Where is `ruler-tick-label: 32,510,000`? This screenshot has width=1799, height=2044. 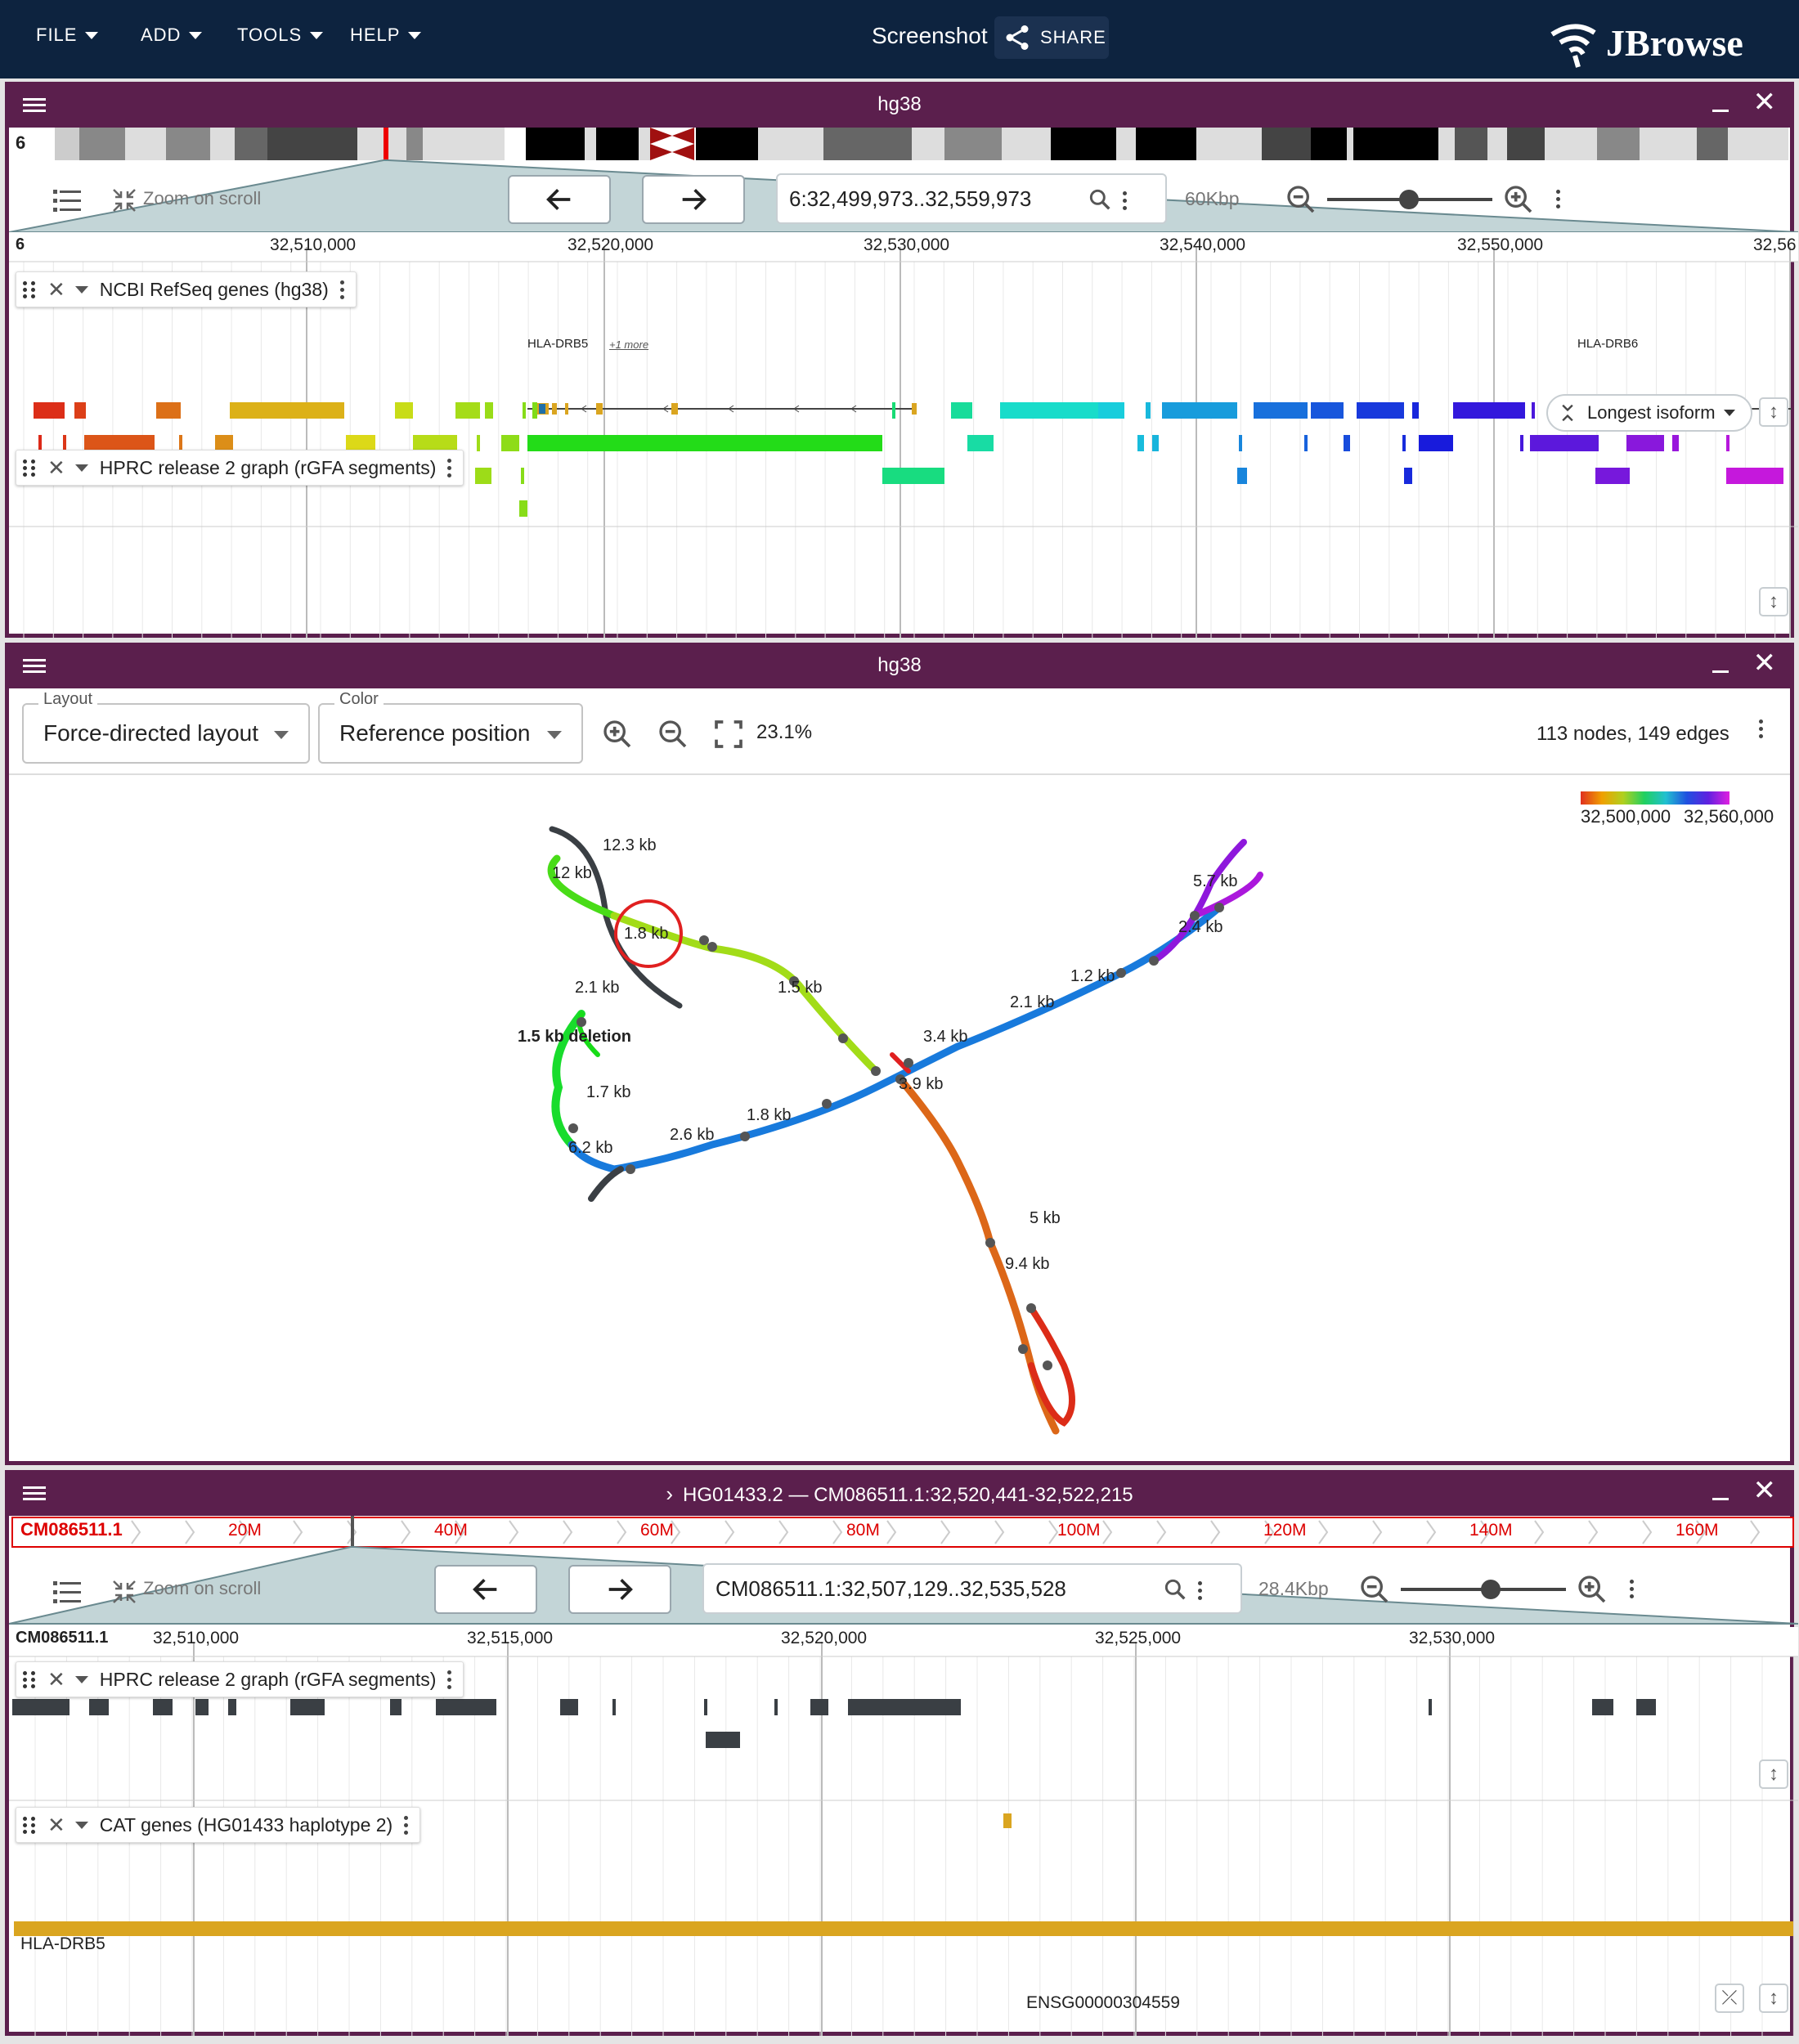 ruler-tick-label: 32,510,000 is located at coordinates (197, 1638).